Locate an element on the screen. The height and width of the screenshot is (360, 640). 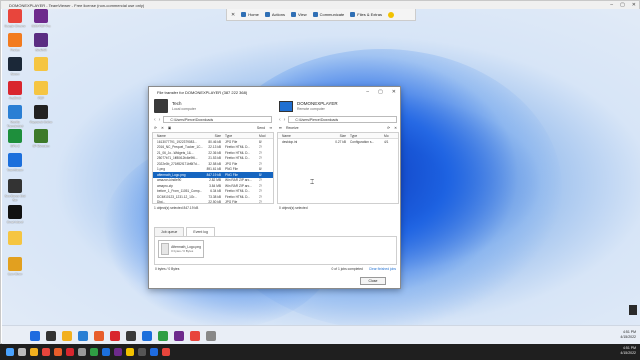
remote-back-icon: ‹ is located at coordinates (280, 120).